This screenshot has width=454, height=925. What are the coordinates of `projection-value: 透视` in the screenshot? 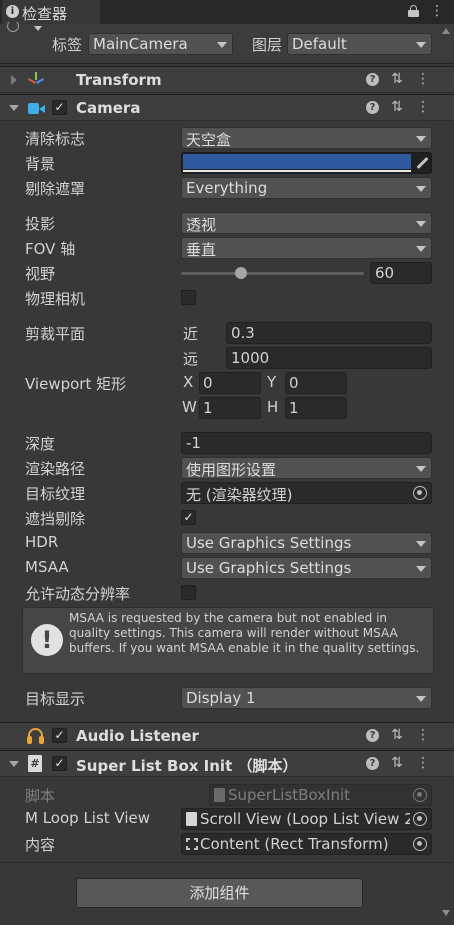 It's located at (201, 225).